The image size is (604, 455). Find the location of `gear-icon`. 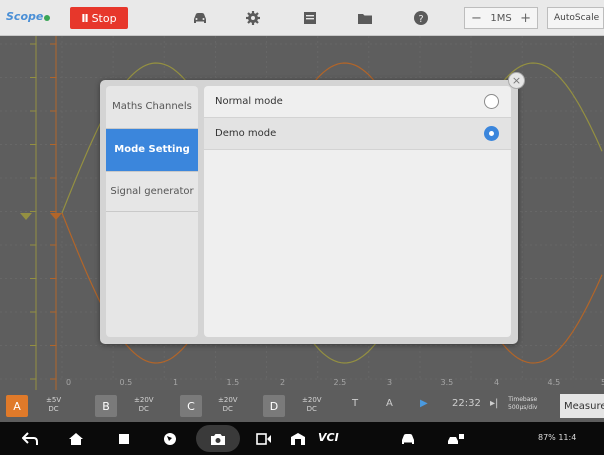

gear-icon is located at coordinates (253, 18).